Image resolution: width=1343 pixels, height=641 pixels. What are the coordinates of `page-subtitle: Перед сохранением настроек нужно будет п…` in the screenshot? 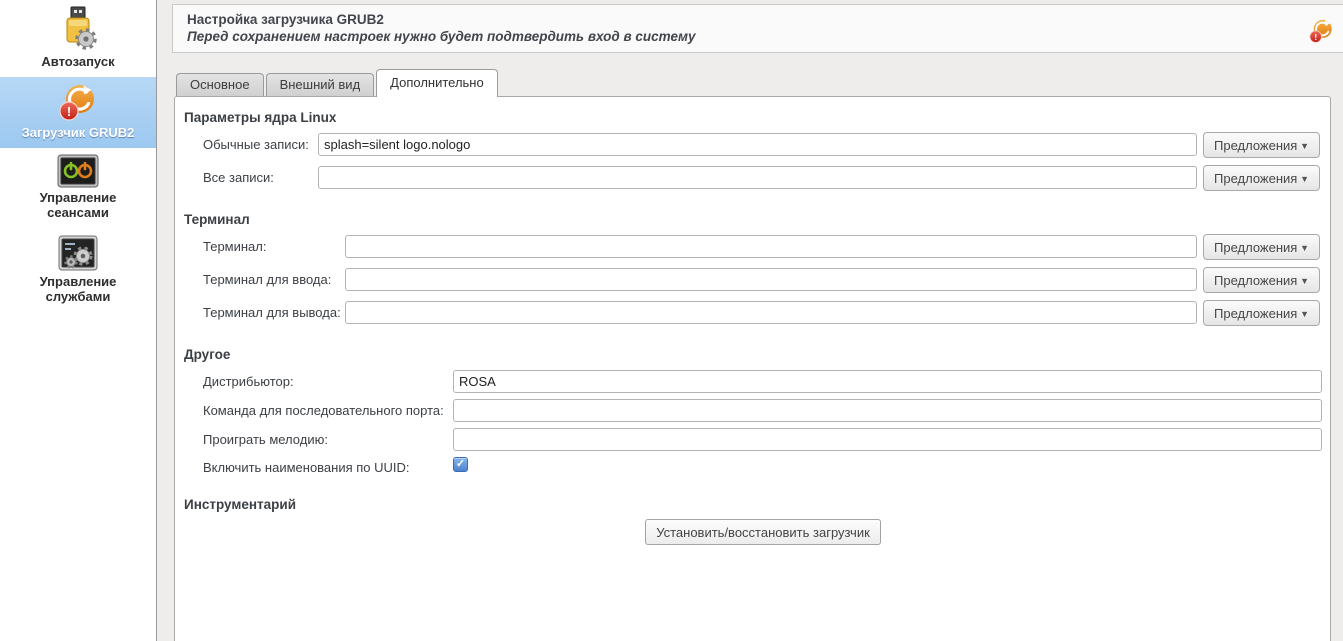 It's located at (441, 36).